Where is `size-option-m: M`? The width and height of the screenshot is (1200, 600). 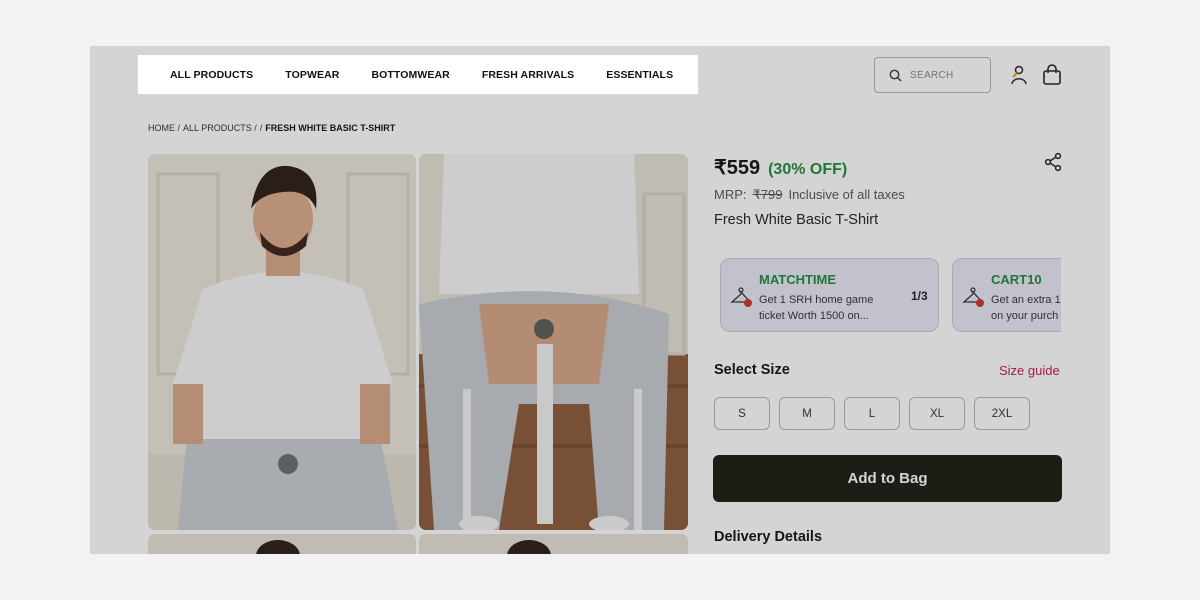 size-option-m: M is located at coordinates (807, 413).